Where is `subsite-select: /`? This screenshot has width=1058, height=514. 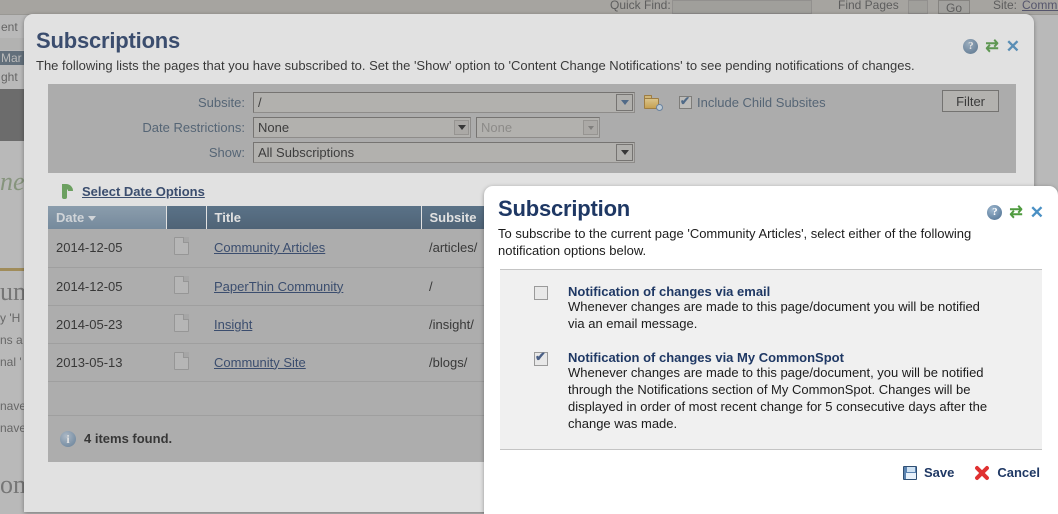 subsite-select: / is located at coordinates (444, 103).